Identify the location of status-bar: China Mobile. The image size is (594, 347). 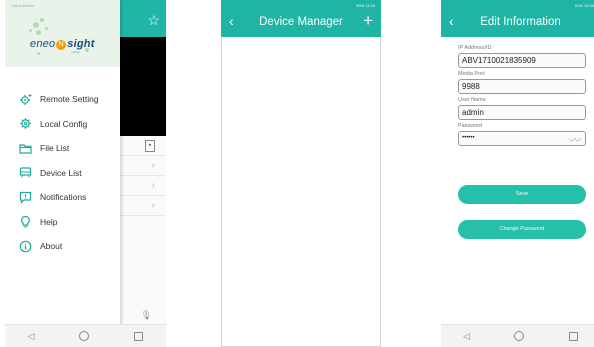
(62, 5).